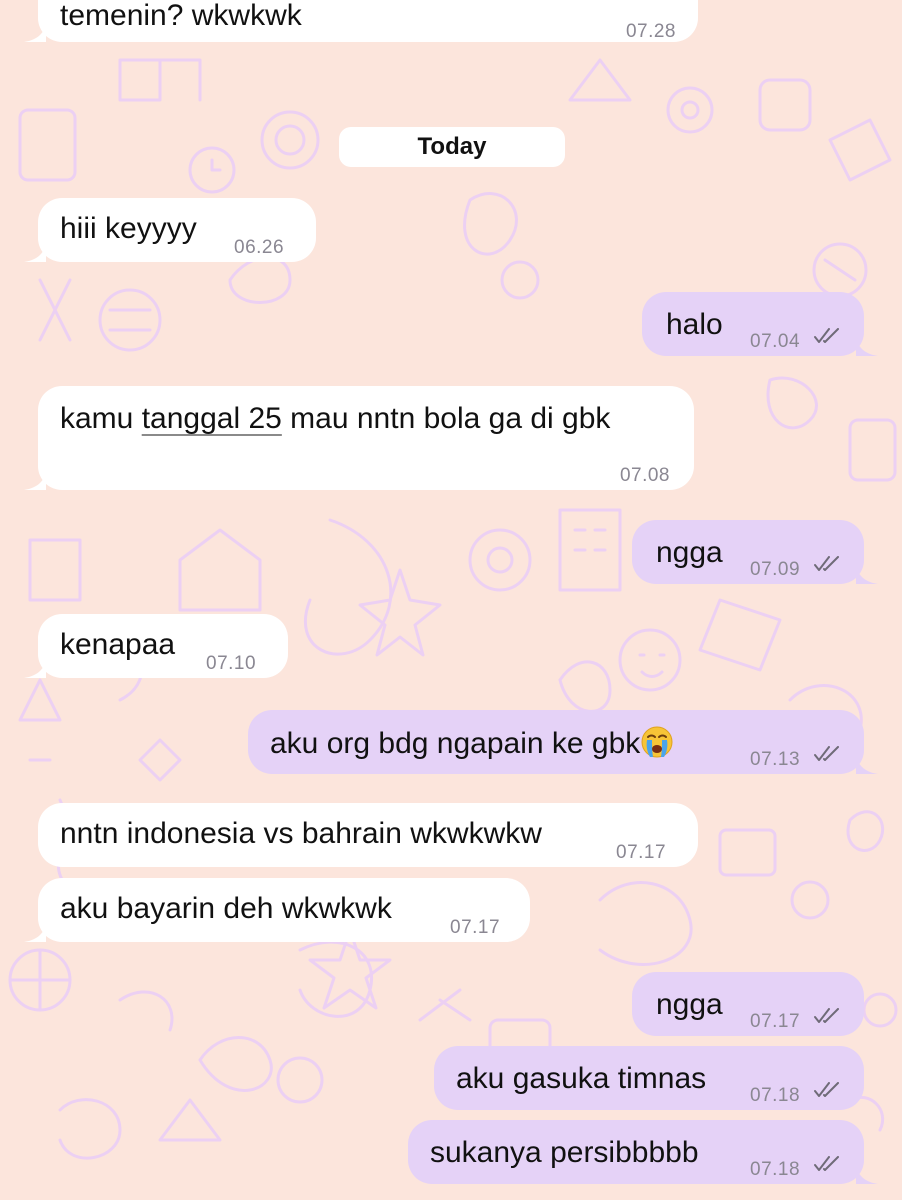 The width and height of the screenshot is (902, 1200). I want to click on message-bubble-outgoing: aku gasuka timnas 07.18, so click(649, 1078).